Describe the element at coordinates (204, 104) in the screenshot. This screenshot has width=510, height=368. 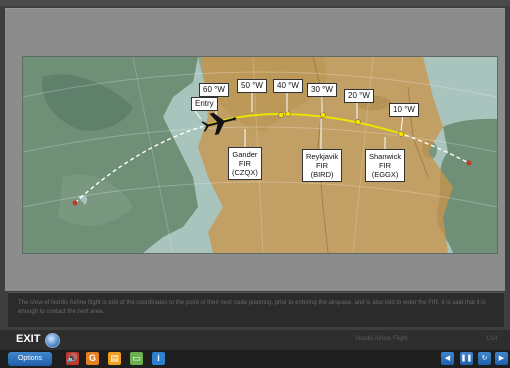
I see `entry-label: Entry` at that location.